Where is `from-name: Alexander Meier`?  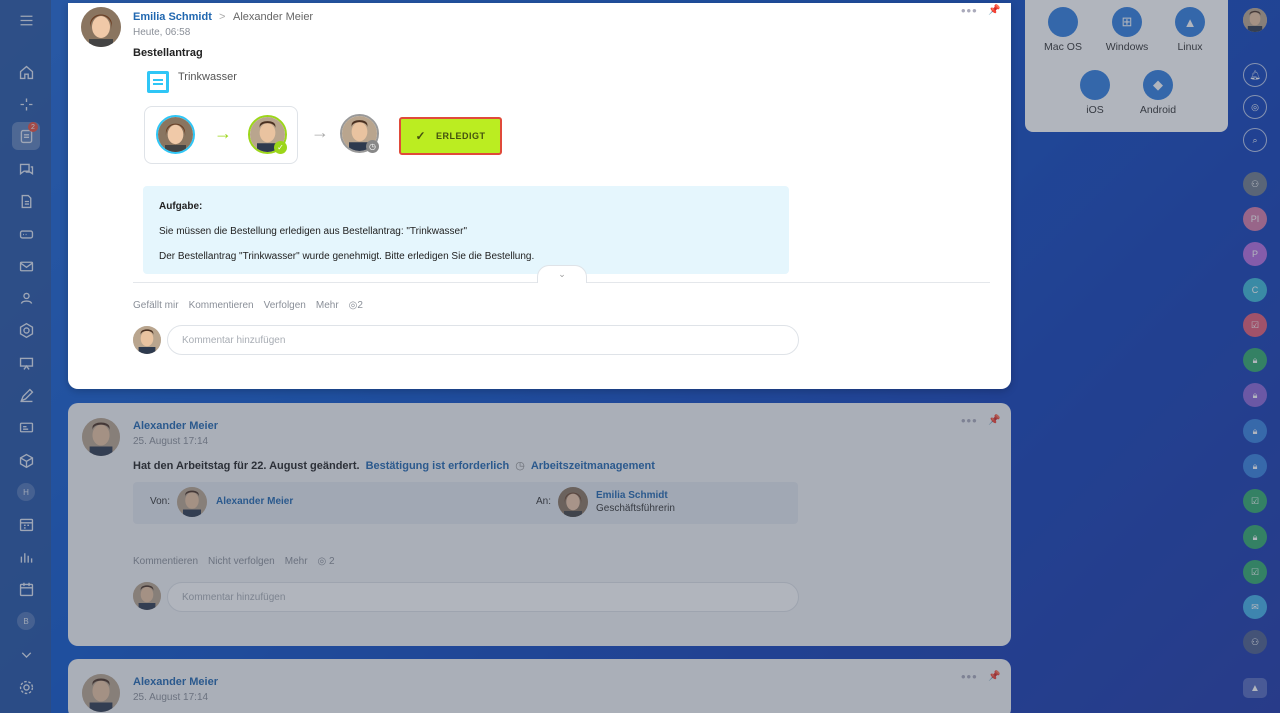
from-name: Alexander Meier is located at coordinates (254, 501).